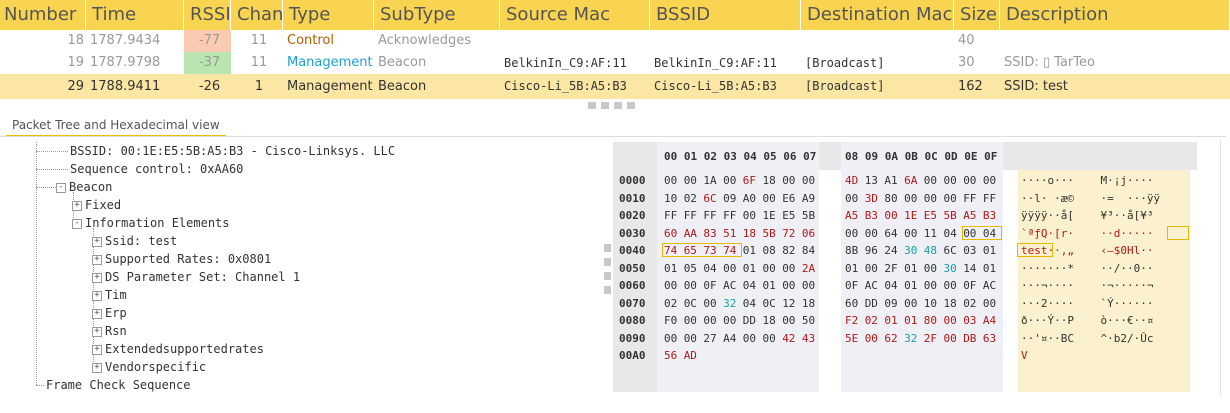 Image resolution: width=1230 pixels, height=413 pixels. Describe the element at coordinates (788, 338) in the screenshot. I see `hex-byte: 42` at that location.